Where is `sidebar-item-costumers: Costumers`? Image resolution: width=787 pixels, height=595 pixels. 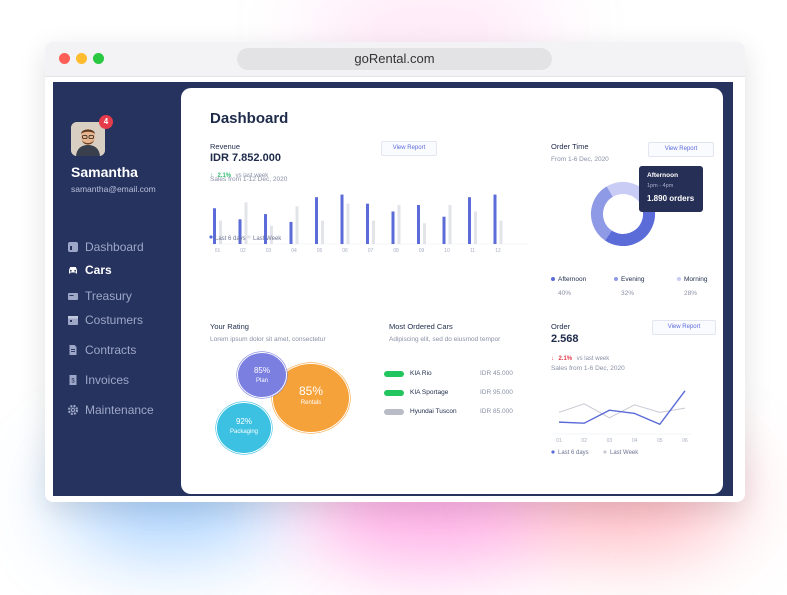
sidebar-item-costumers: Costumers is located at coordinates (105, 320).